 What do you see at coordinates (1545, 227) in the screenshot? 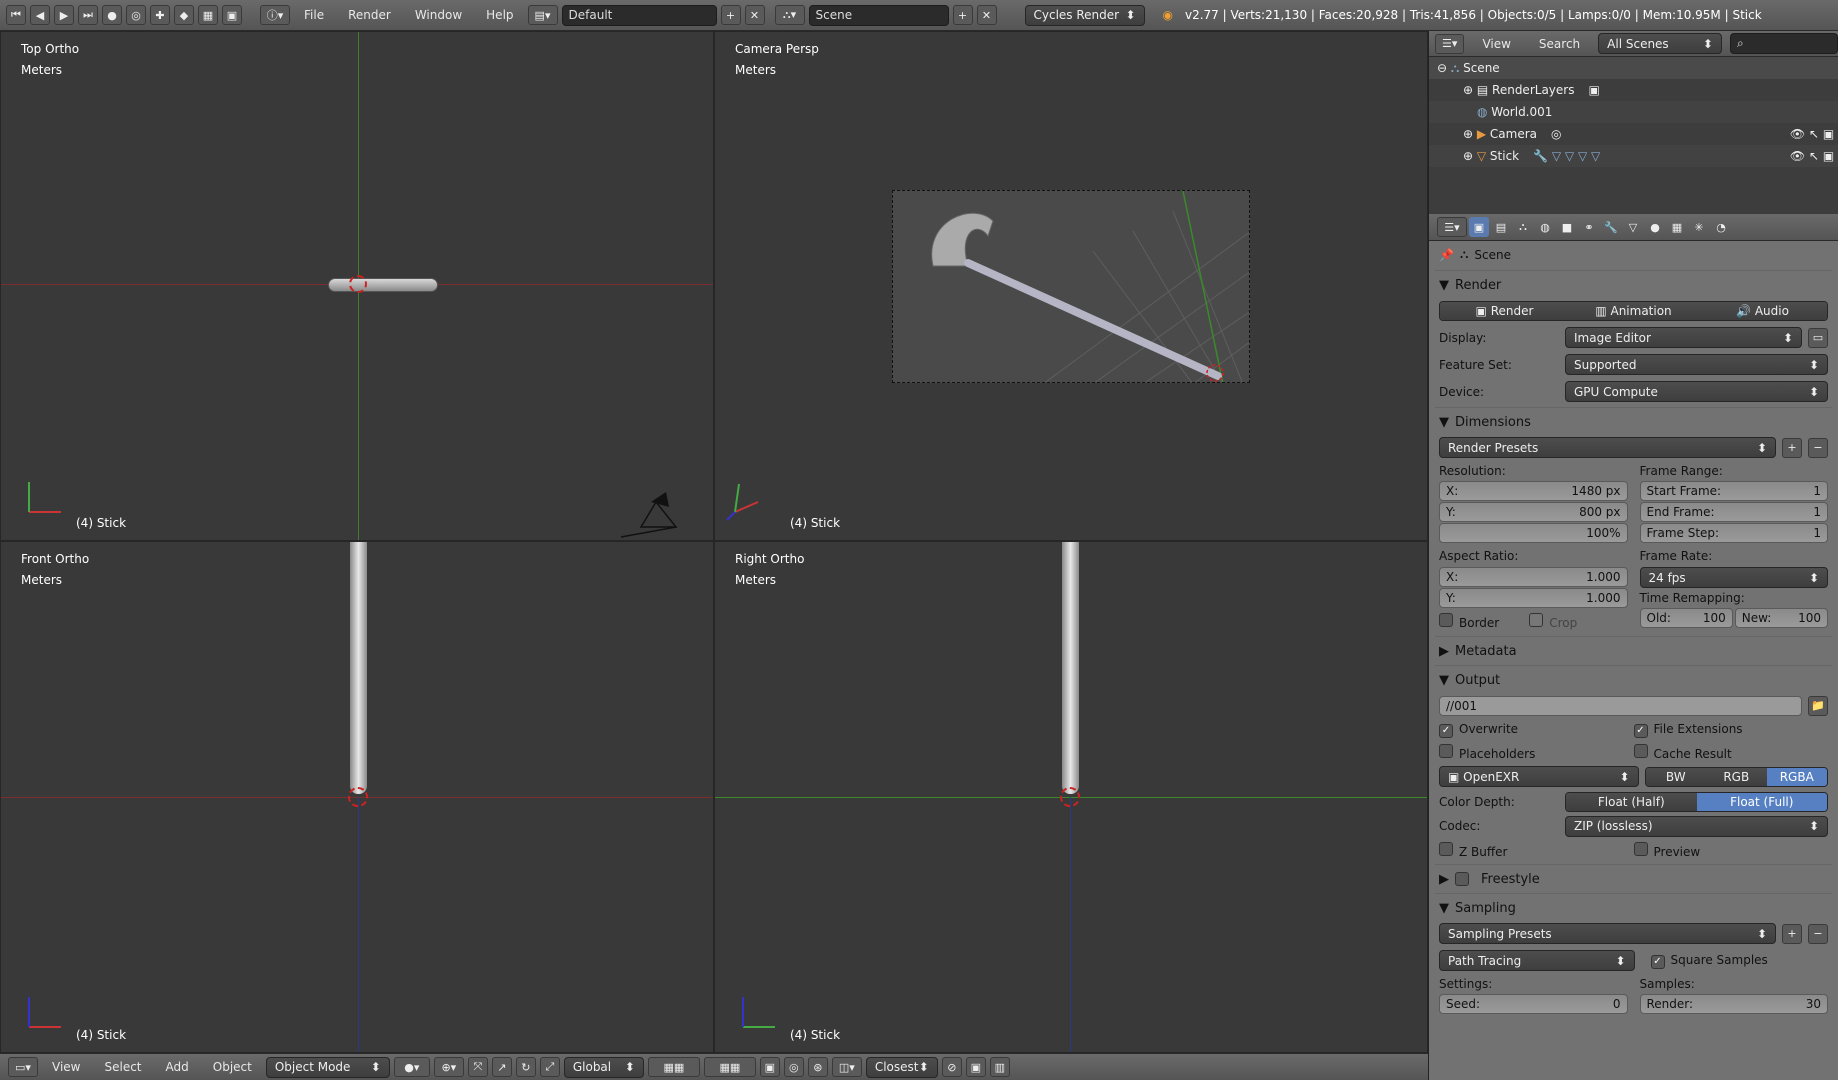
I see `world-tab-icon: ◍` at bounding box center [1545, 227].